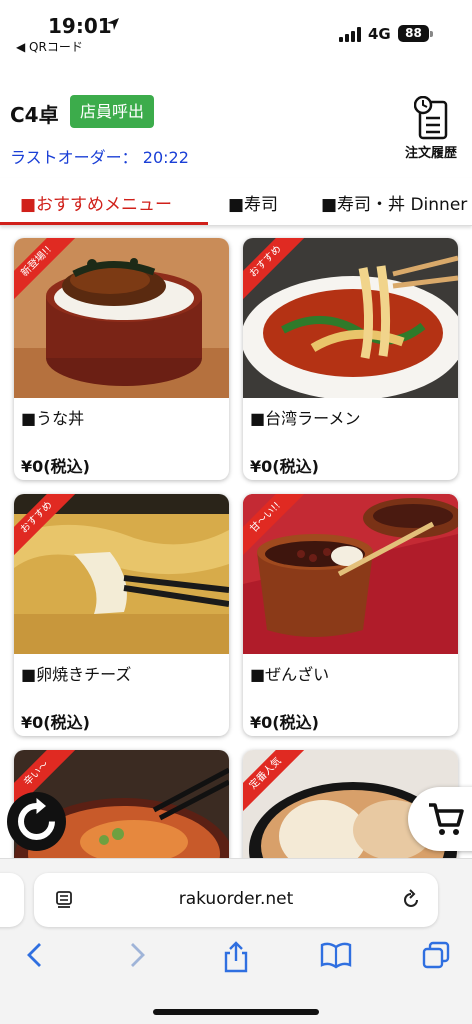  I want to click on menu-item-card: 甘～い!! ■ぜんざい ¥0(税込), so click(350, 615).